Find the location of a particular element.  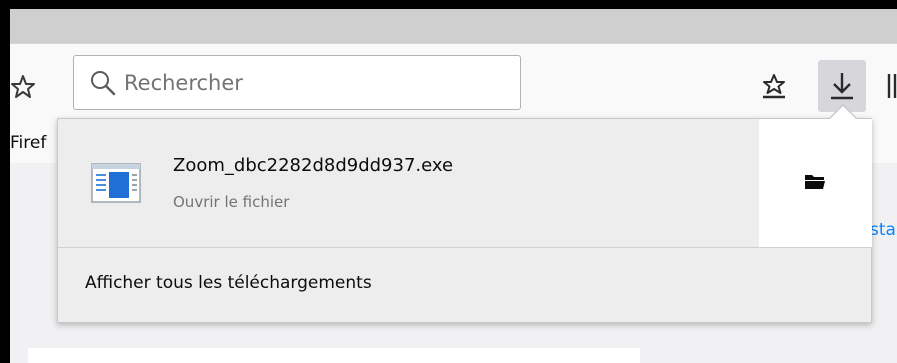

folder-icon is located at coordinates (815, 182).